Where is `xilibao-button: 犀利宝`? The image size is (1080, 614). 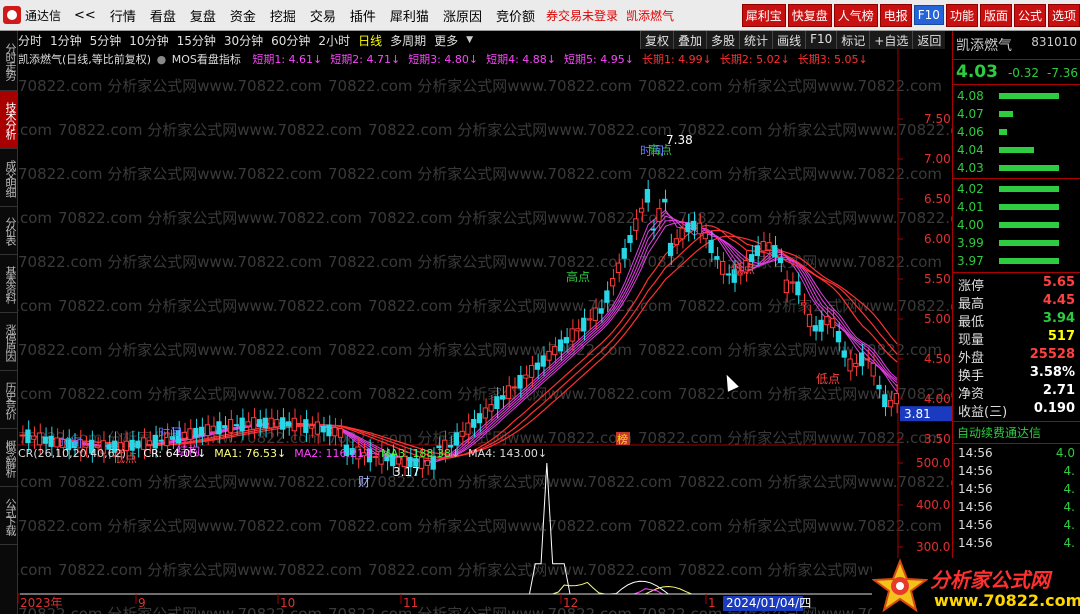
xilibao-button: 犀利宝 is located at coordinates (763, 15).